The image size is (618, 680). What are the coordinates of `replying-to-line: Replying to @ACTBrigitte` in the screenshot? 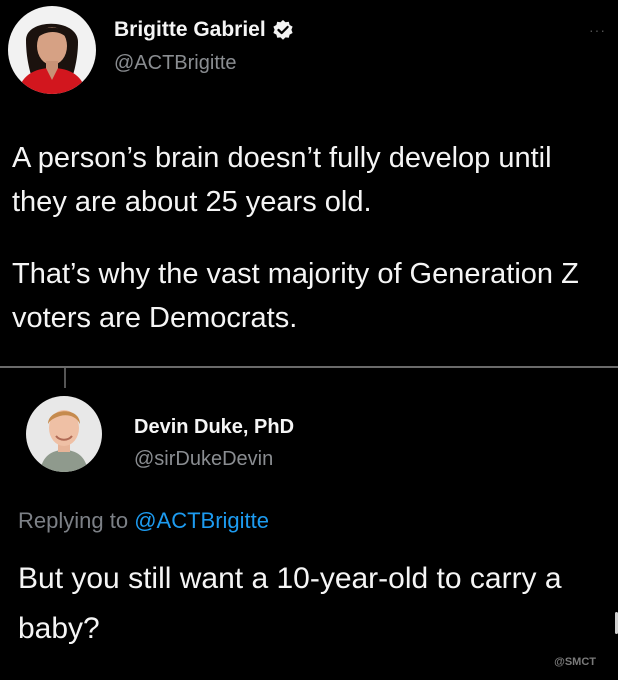 It's located at (143, 521).